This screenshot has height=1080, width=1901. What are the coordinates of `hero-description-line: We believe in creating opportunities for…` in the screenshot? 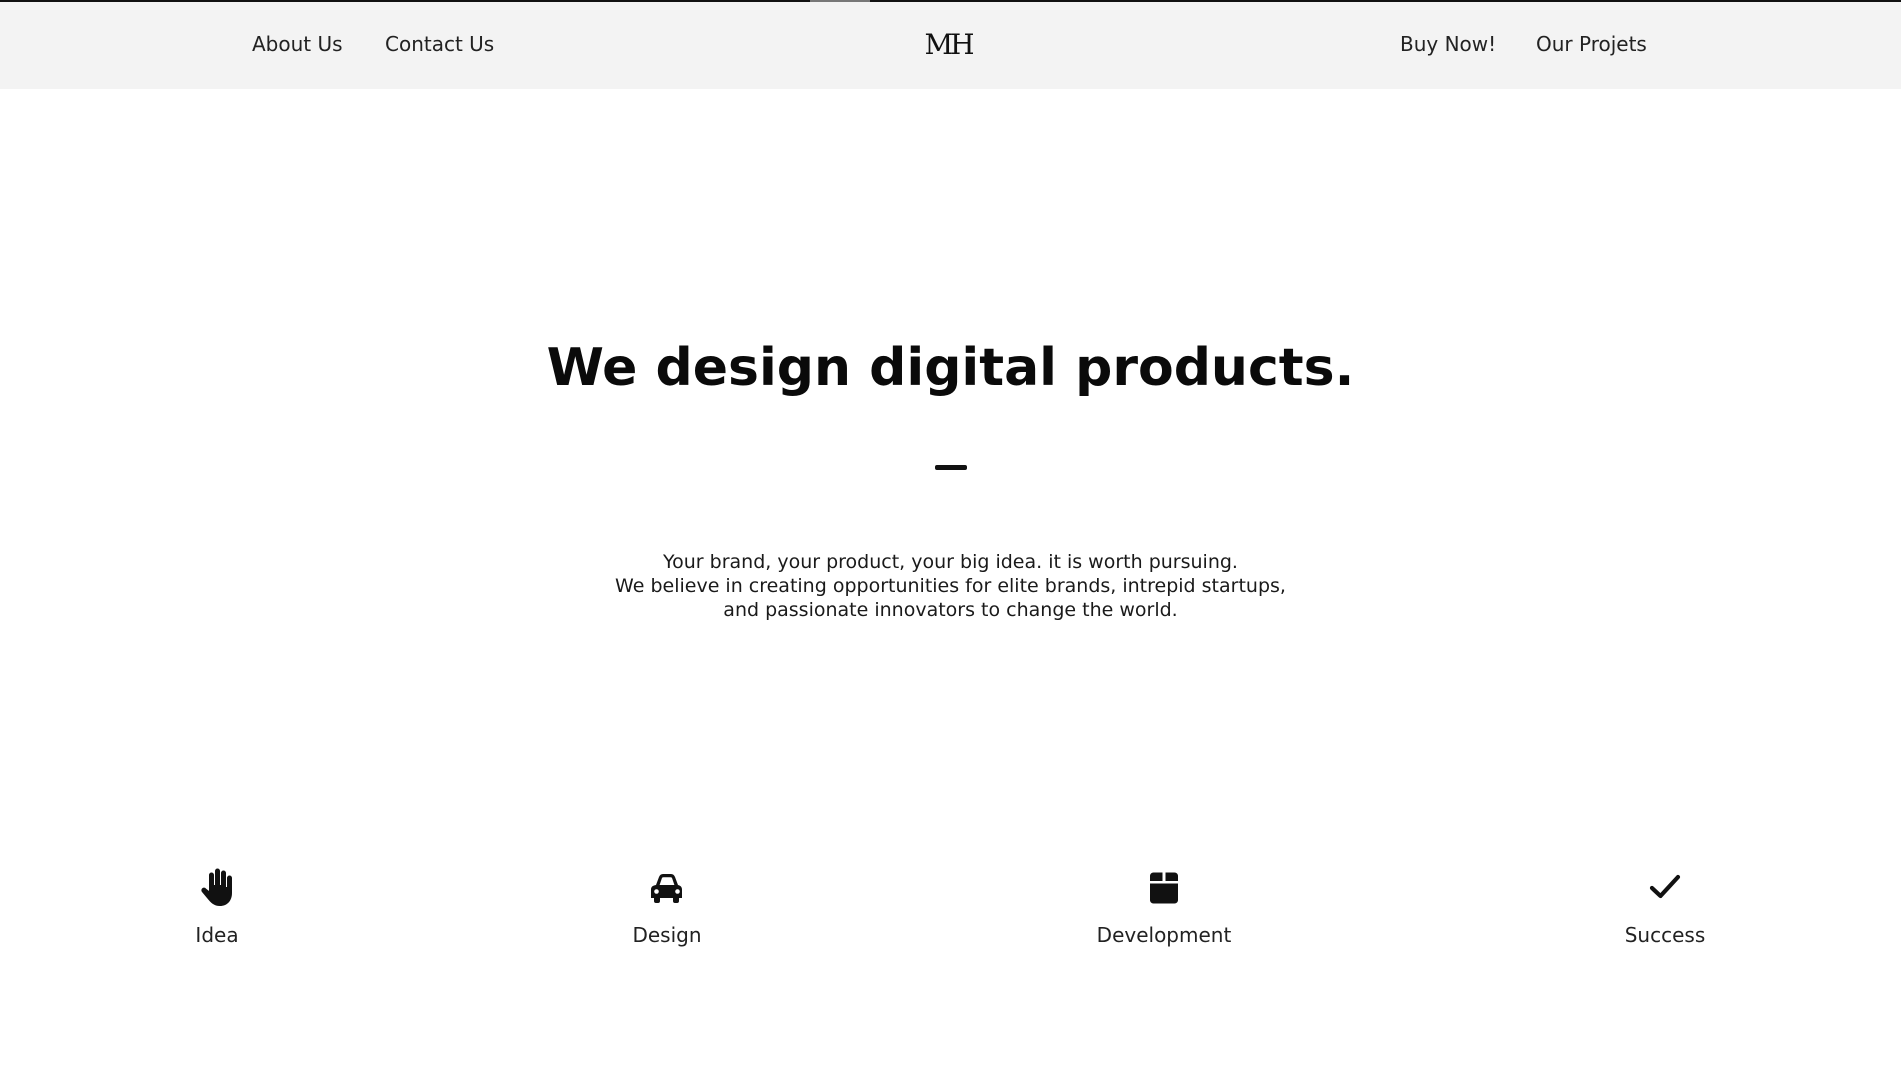 It's located at (950, 586).